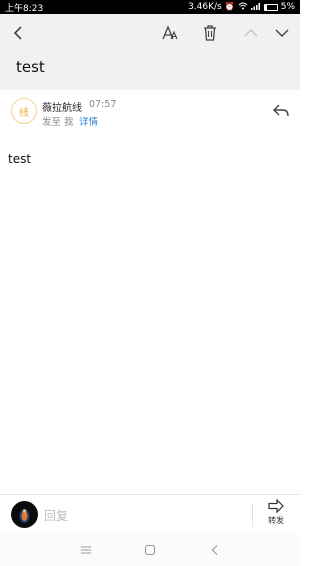  Describe the element at coordinates (276, 506) in the screenshot. I see `forward-icon` at that location.